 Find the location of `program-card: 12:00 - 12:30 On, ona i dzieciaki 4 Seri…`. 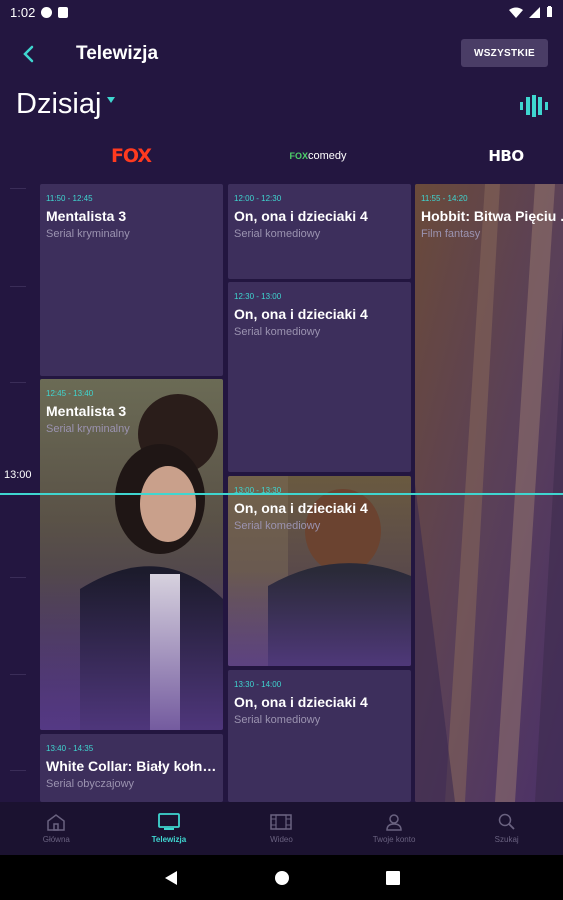

program-card: 12:00 - 12:30 On, ona i dzieciaki 4 Seri… is located at coordinates (319, 231).